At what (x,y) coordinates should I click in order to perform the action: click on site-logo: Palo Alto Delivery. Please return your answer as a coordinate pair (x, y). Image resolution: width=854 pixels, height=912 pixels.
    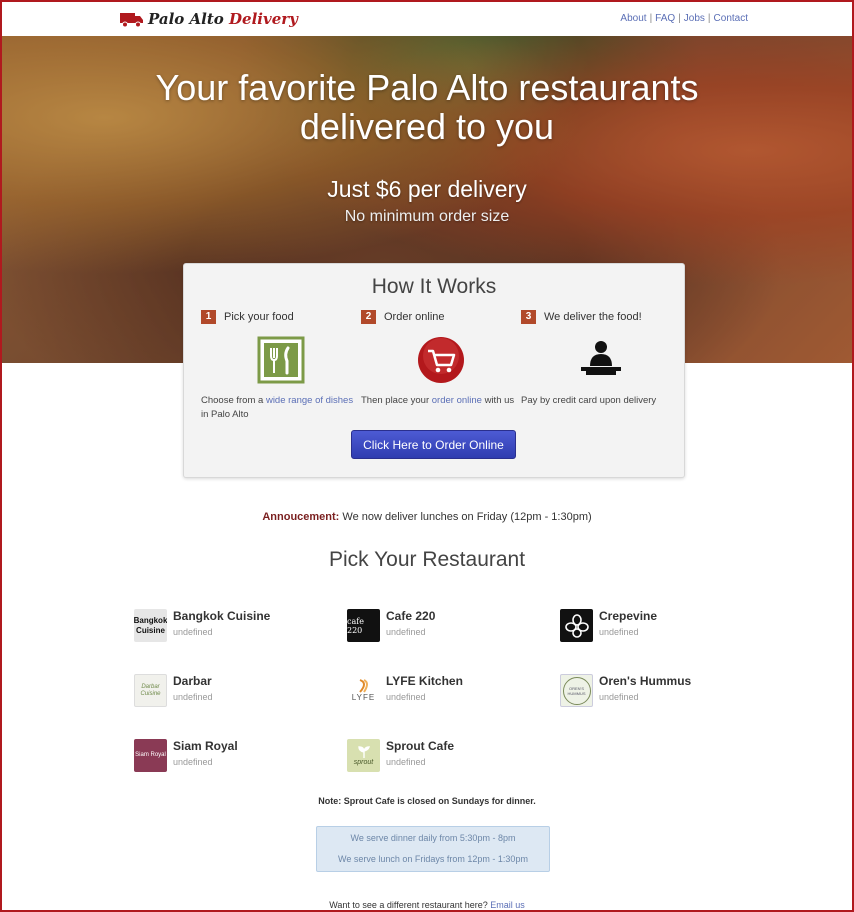
    Looking at the image, I should click on (209, 19).